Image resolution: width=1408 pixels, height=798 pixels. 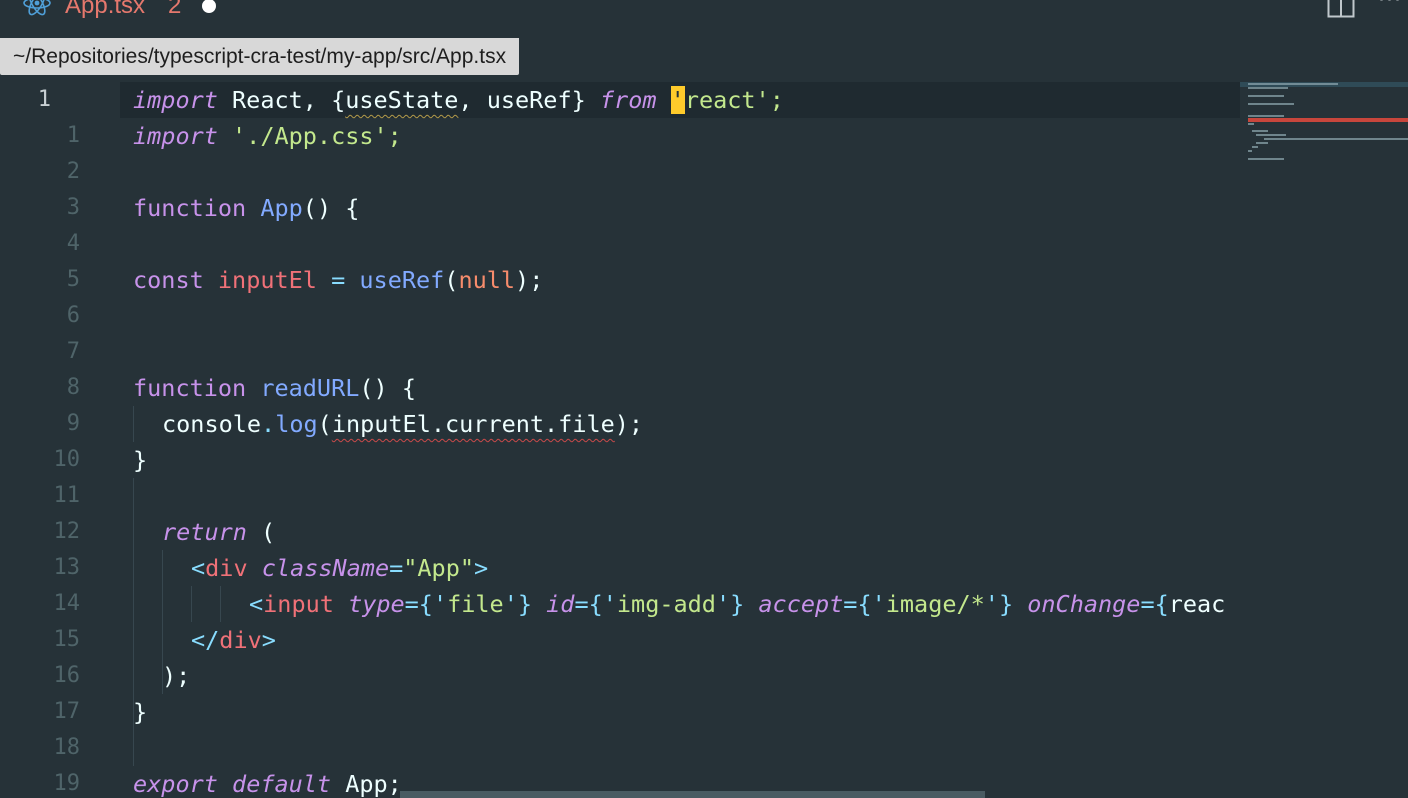 What do you see at coordinates (801, 604) in the screenshot?
I see `code-token: accept` at bounding box center [801, 604].